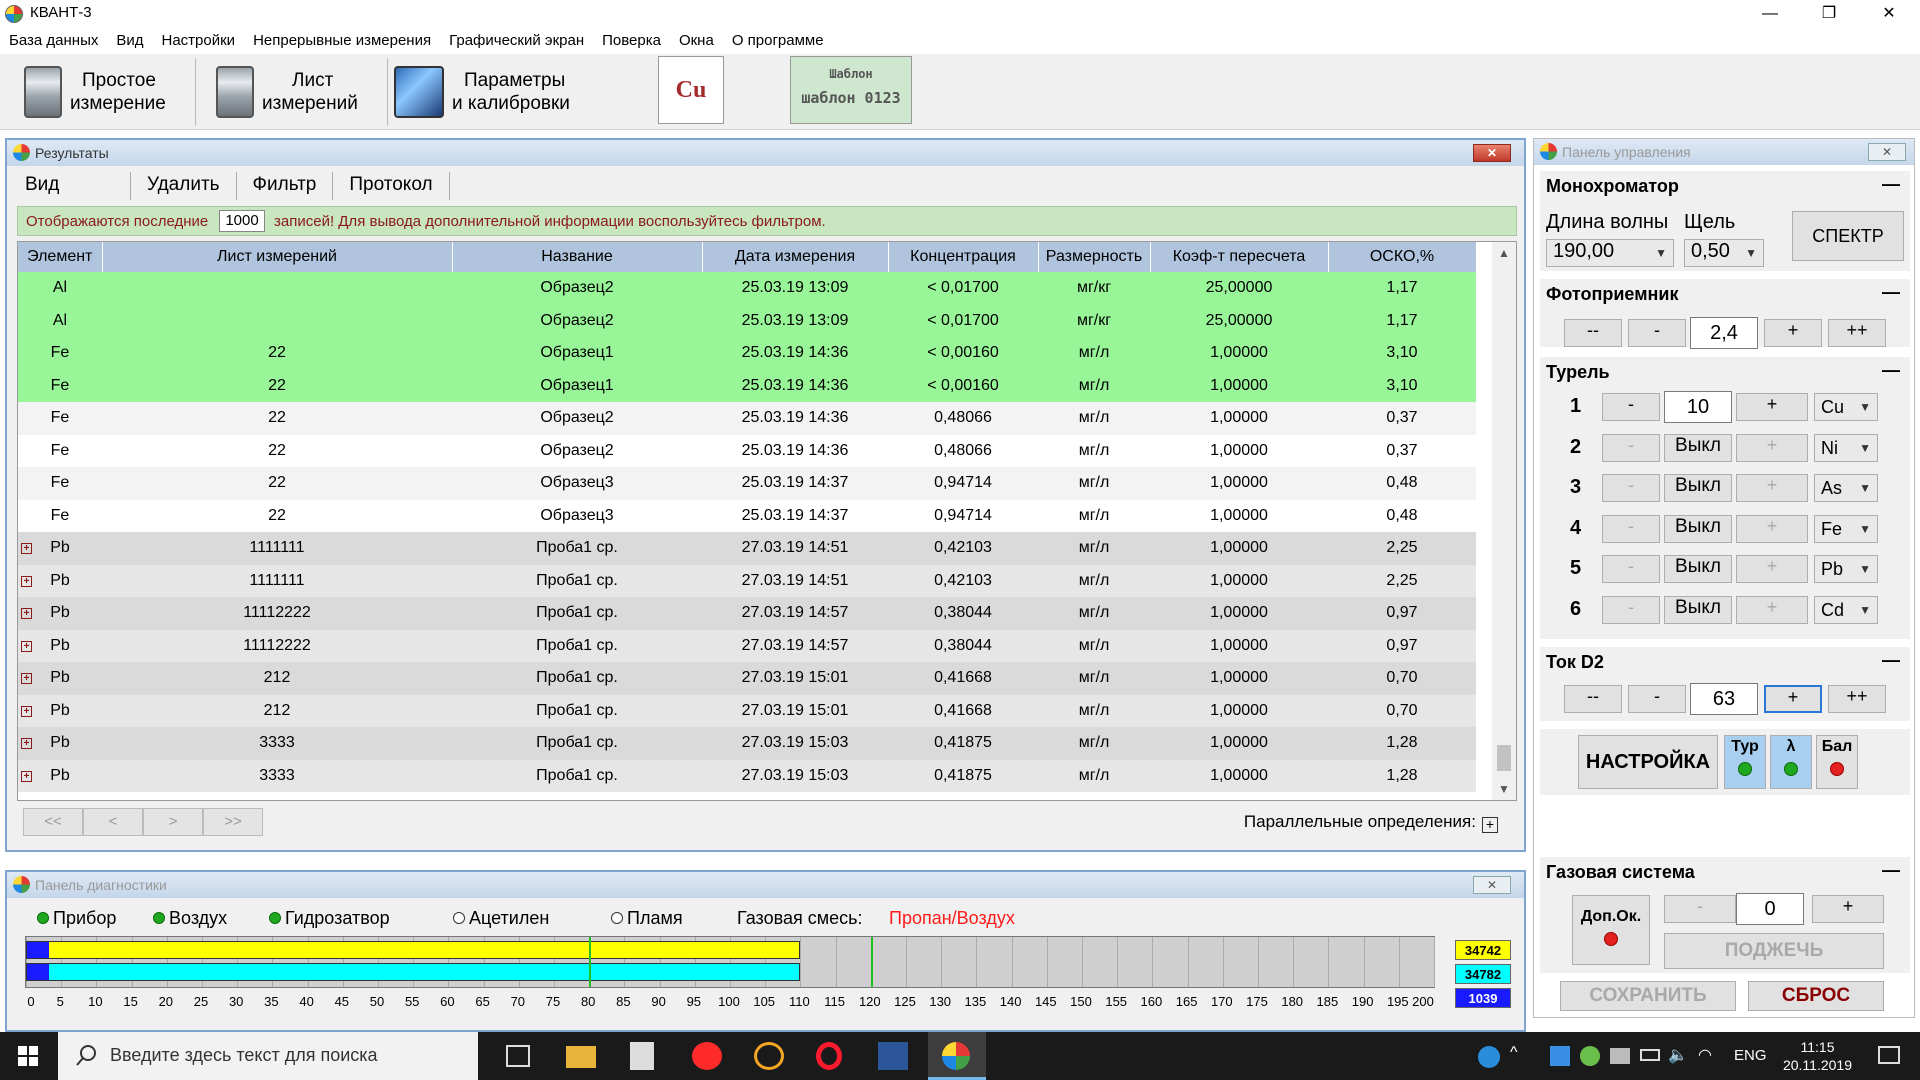 This screenshot has height=1080, width=1920. What do you see at coordinates (184, 186) in the screenshot?
I see `results-menu-delete: Удалить` at bounding box center [184, 186].